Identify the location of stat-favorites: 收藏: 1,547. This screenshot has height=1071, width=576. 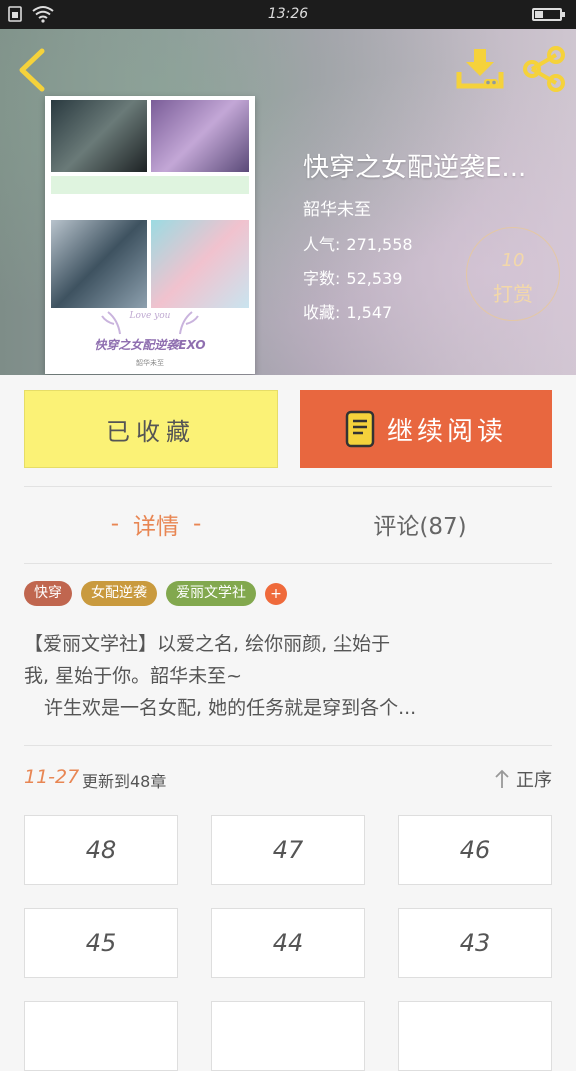
(347, 311).